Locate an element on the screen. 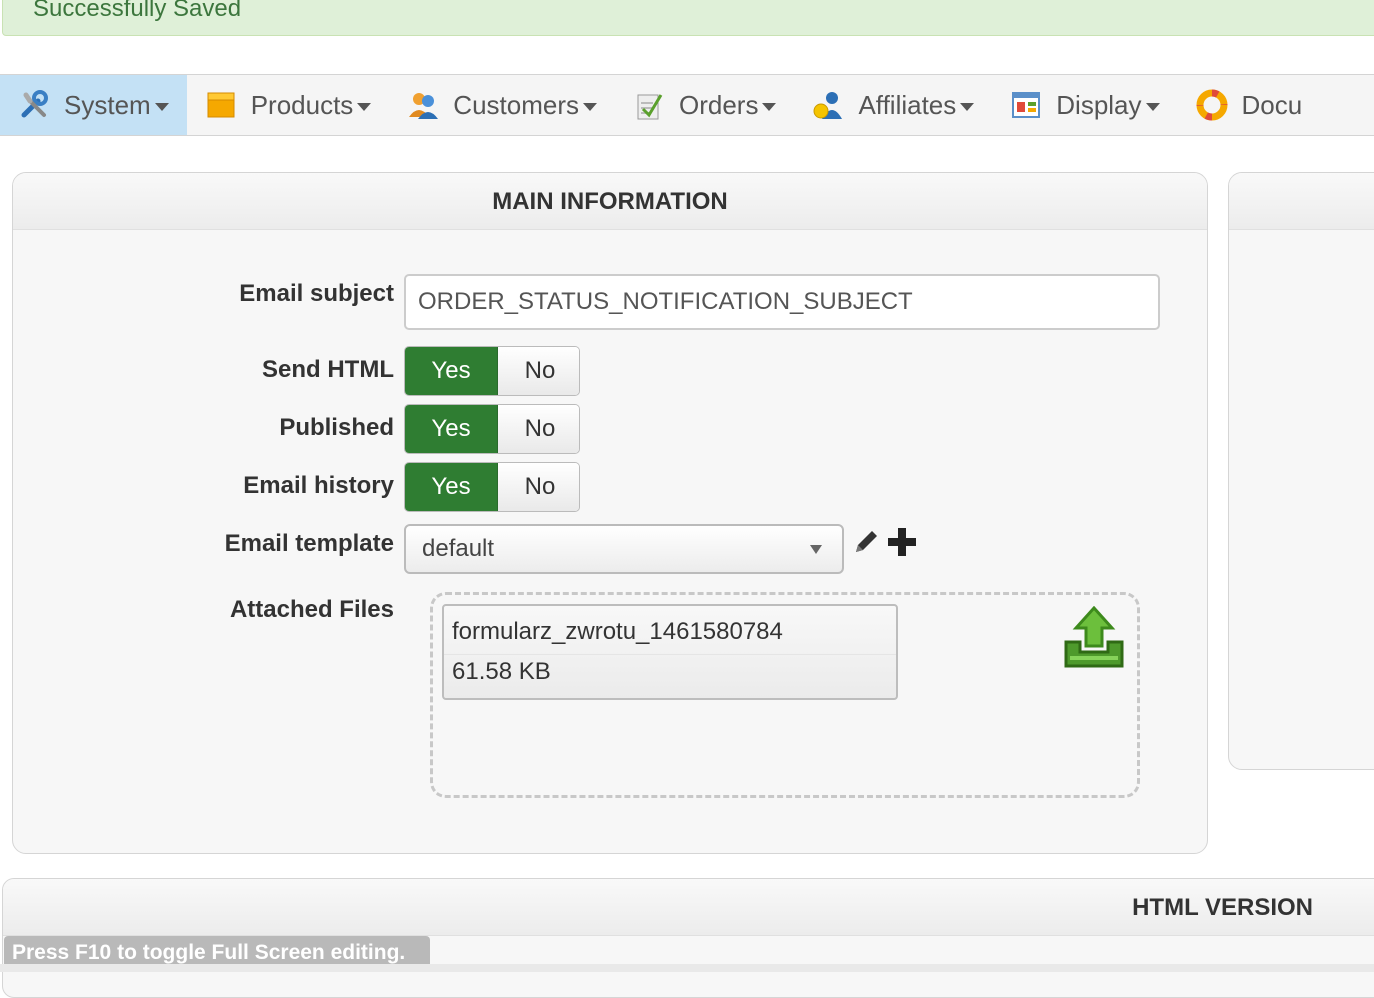 This screenshot has width=1374, height=998. send-html-yes-button: Yes is located at coordinates (451, 371).